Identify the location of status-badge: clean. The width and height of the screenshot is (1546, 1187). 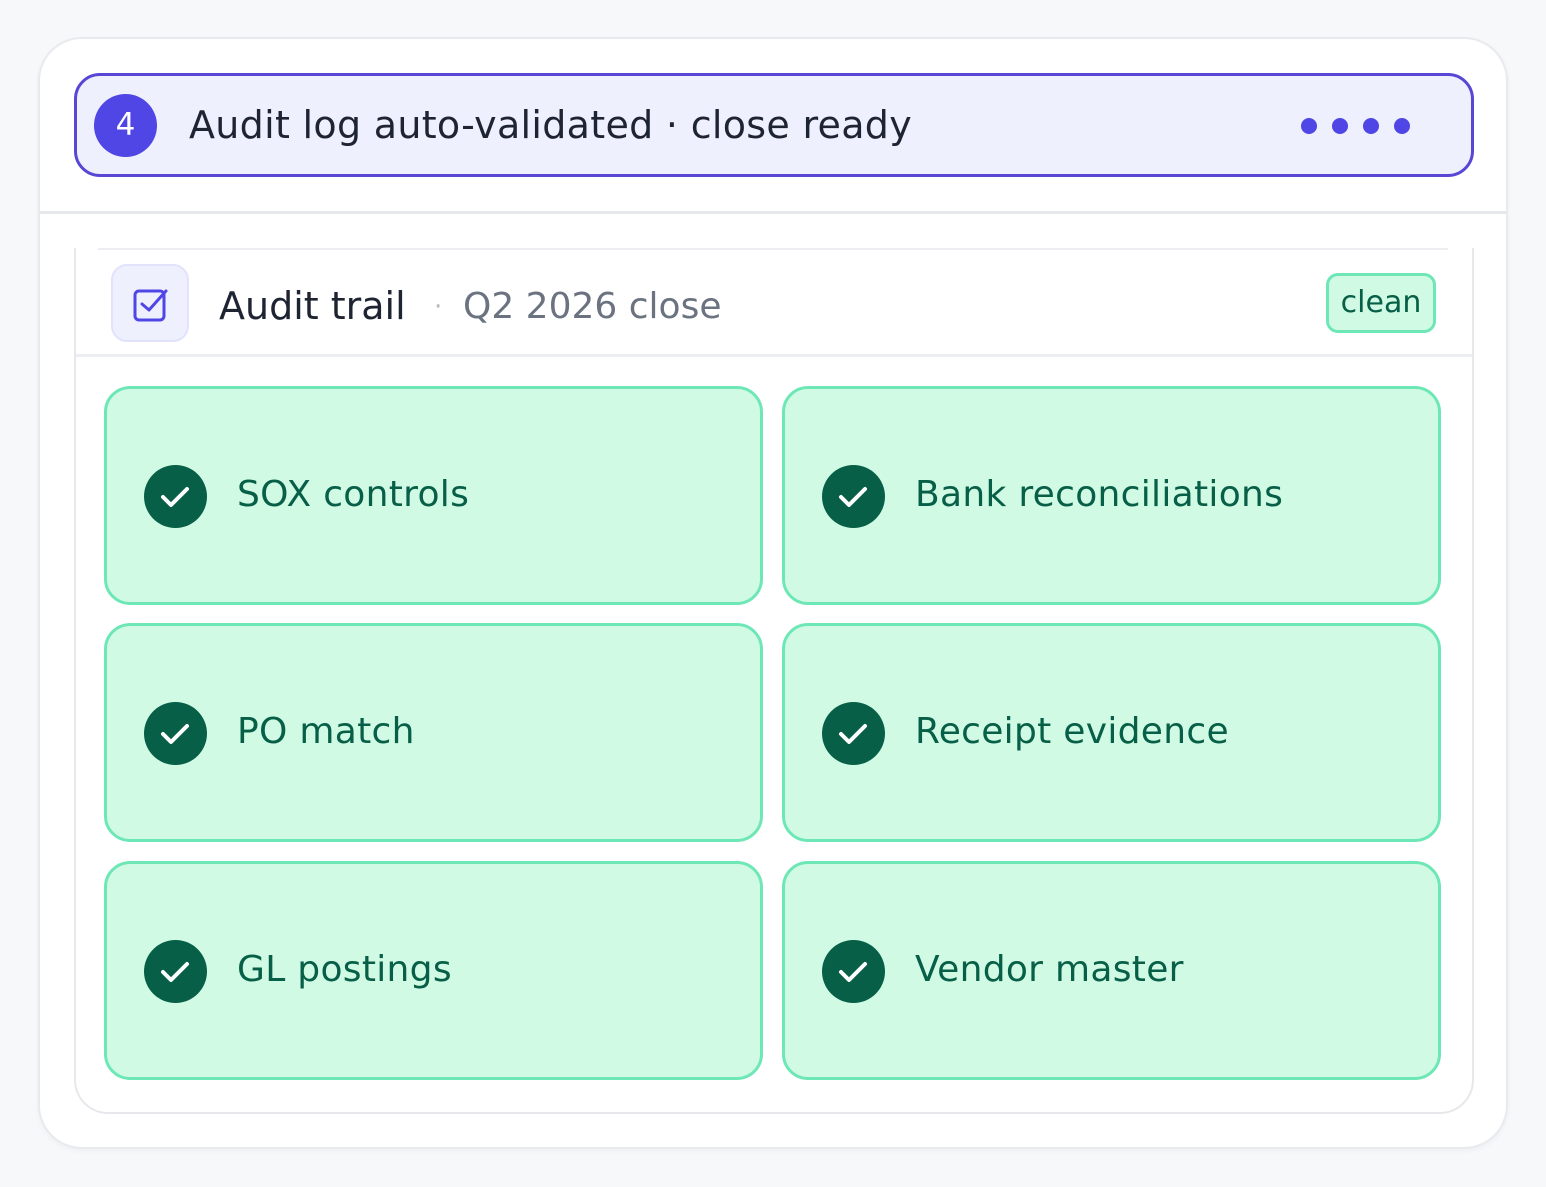
(1381, 303).